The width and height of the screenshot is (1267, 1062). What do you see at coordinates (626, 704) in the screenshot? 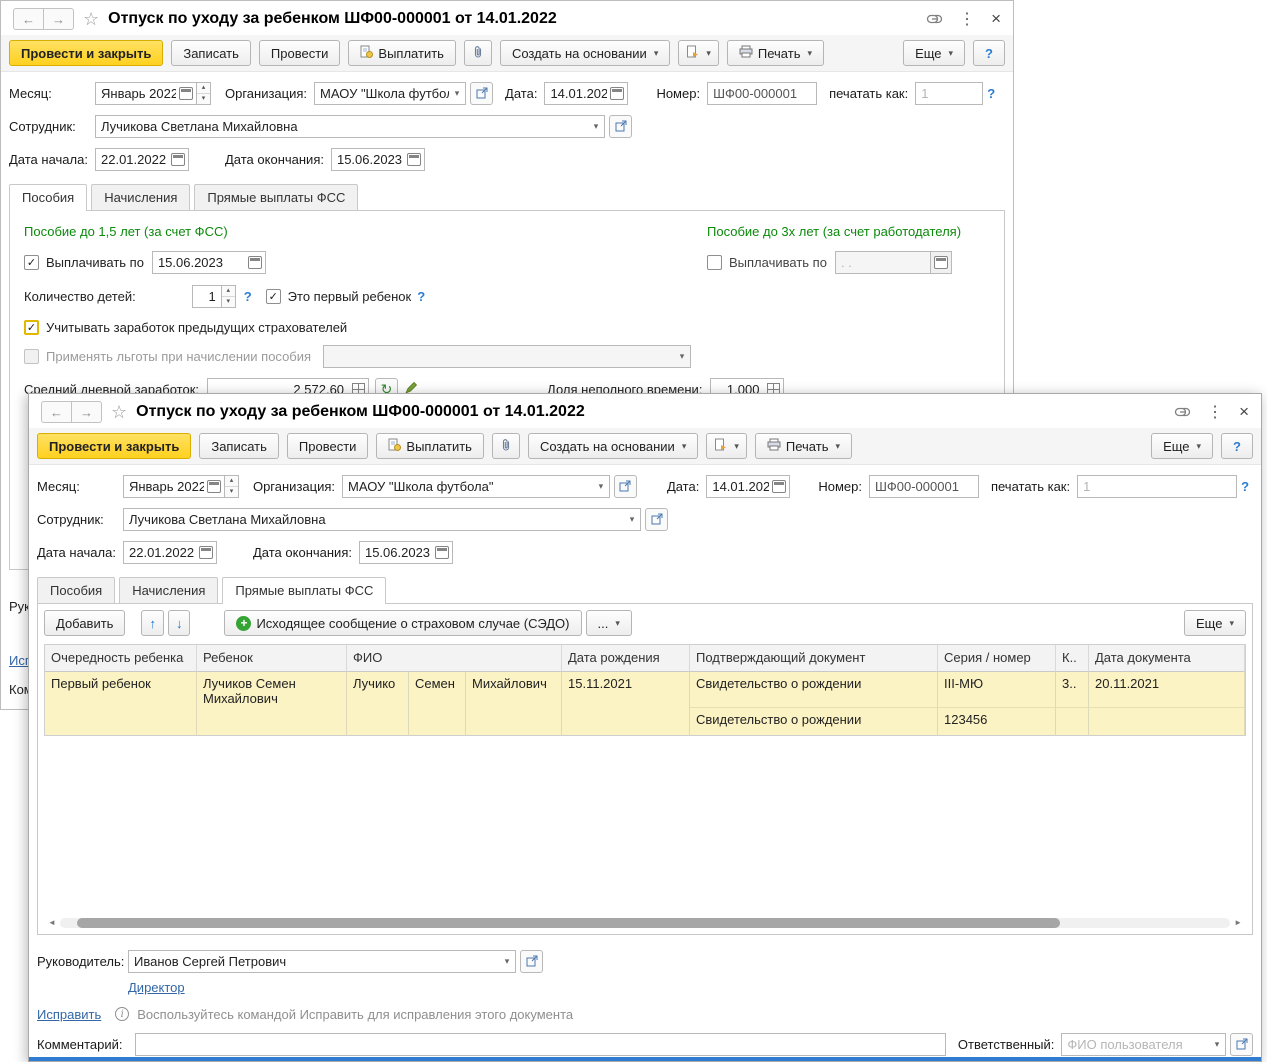
I see `table-cell-birth-date: 15.11.2021` at bounding box center [626, 704].